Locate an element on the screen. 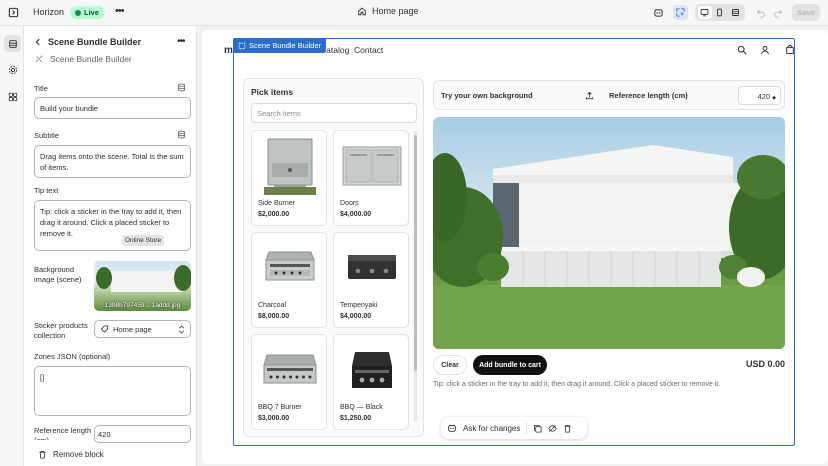  zones-json-field: [] is located at coordinates (112, 391).